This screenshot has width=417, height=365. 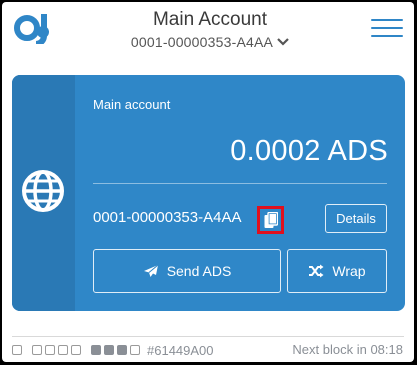 I want to click on account-label: Main account, so click(x=132, y=104).